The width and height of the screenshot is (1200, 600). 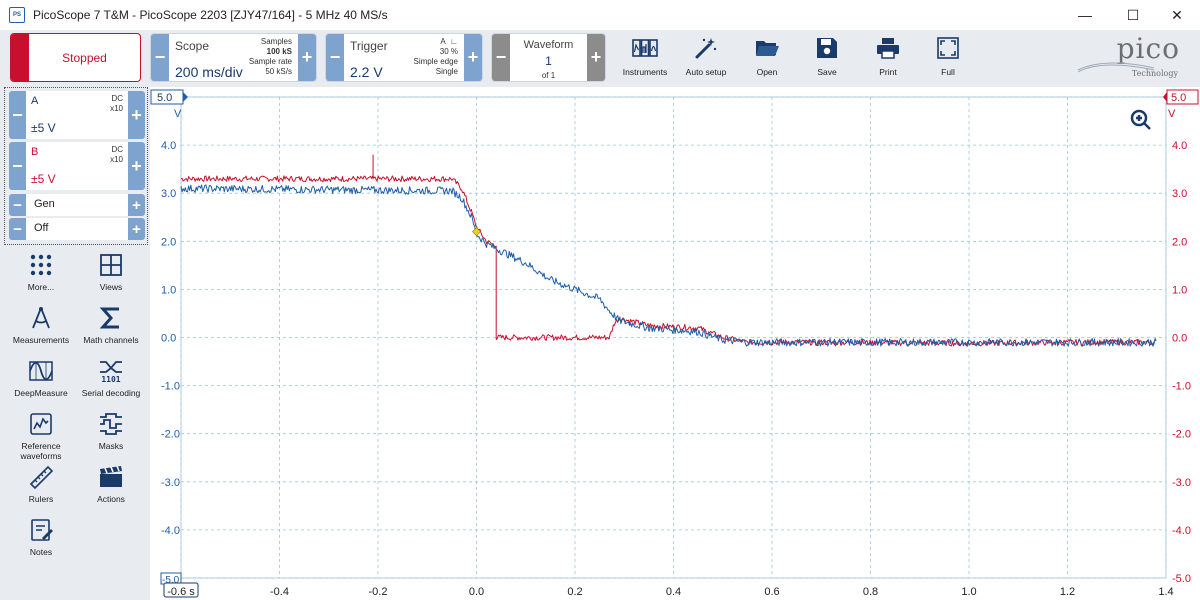 What do you see at coordinates (77, 205) in the screenshot?
I see `generator-control: − Gen +` at bounding box center [77, 205].